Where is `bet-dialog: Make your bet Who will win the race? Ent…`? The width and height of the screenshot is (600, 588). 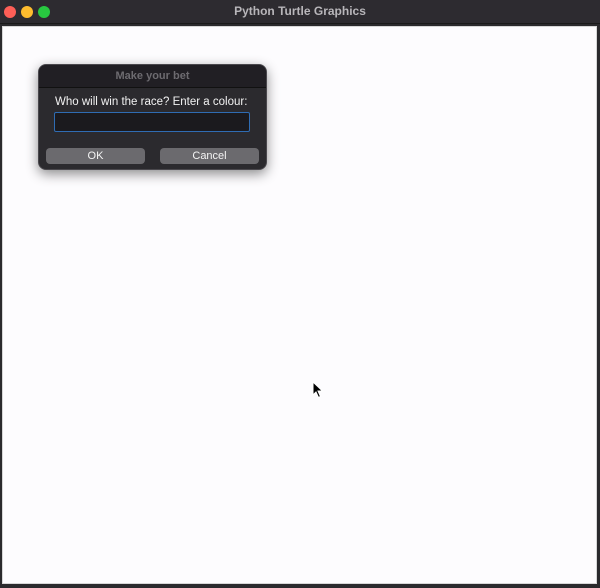
bet-dialog: Make your bet Who will win the race? Ent… is located at coordinates (152, 117).